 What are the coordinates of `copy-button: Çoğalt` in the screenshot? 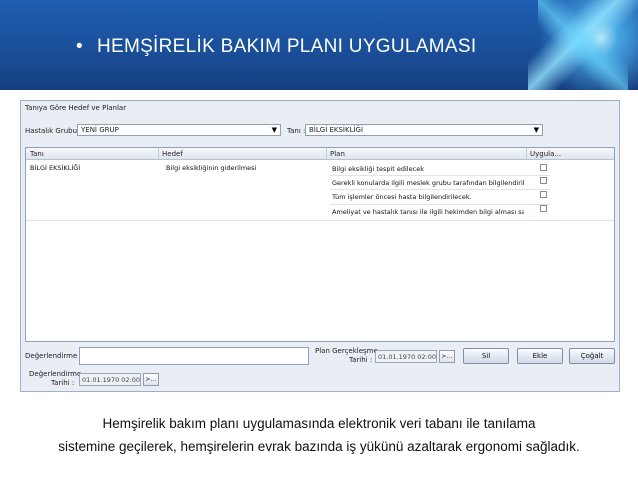 It's located at (592, 356).